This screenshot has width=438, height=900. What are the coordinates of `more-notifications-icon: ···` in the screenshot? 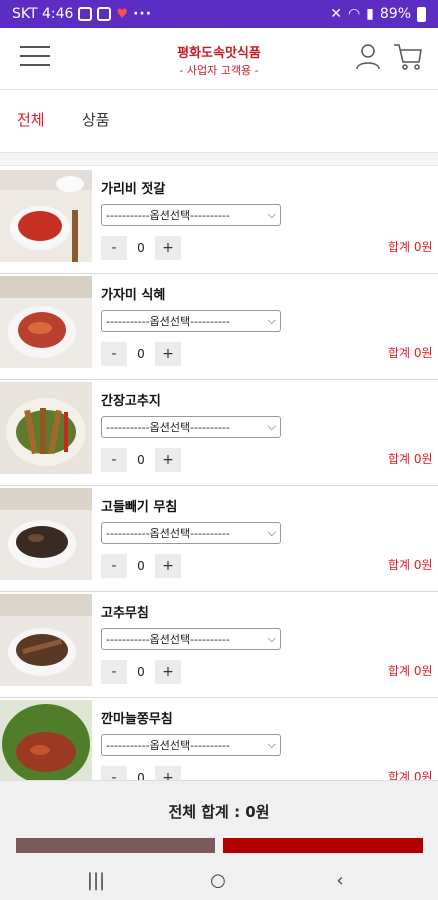 It's located at (143, 14).